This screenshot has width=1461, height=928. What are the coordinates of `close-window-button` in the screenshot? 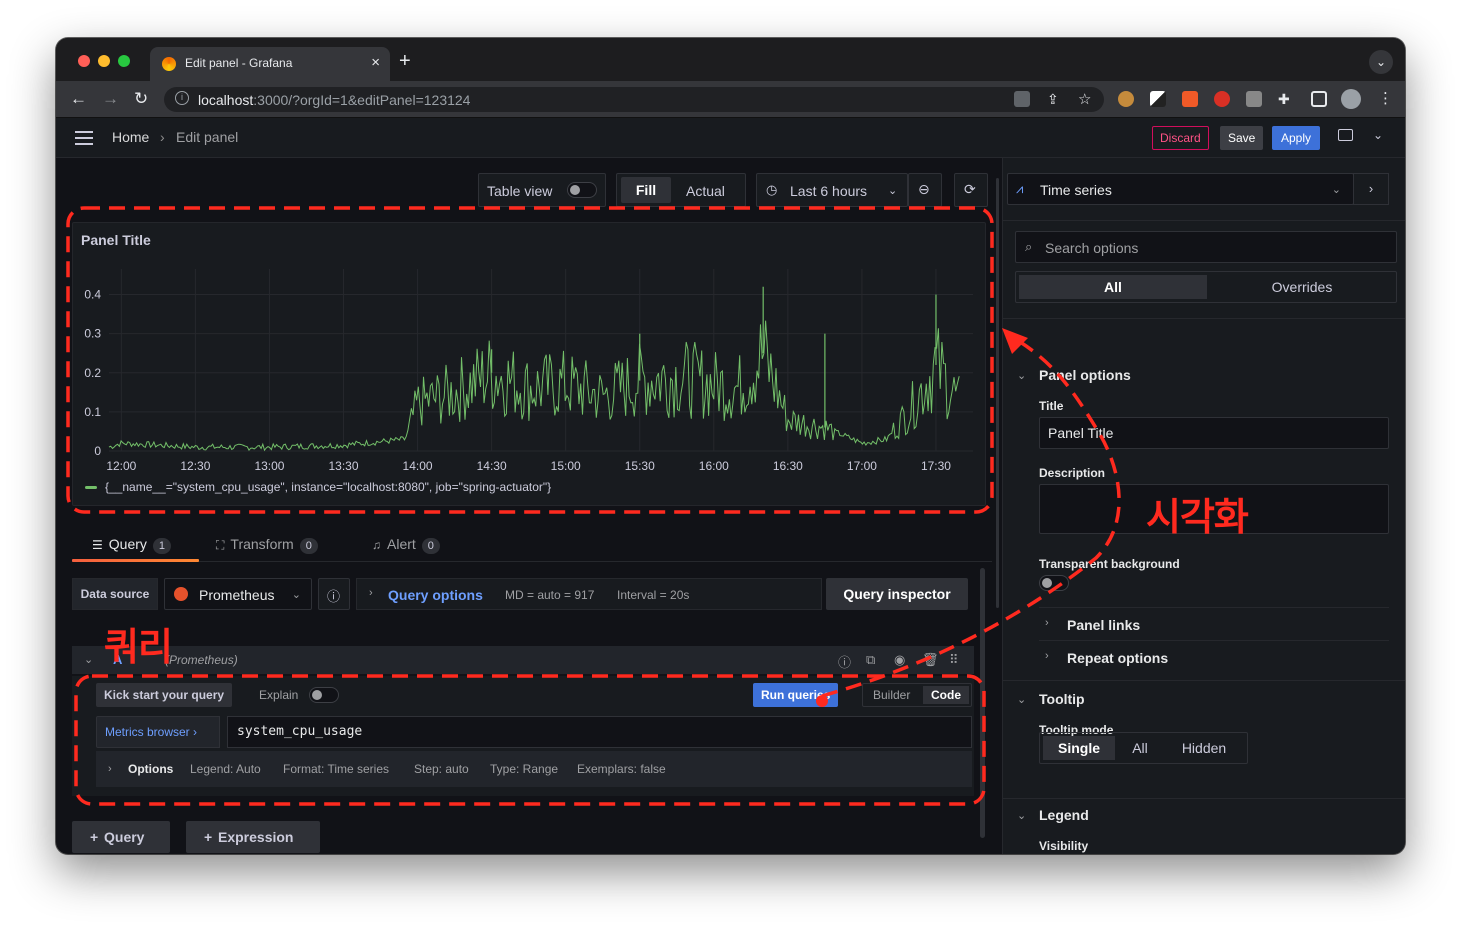 It's located at (84, 61).